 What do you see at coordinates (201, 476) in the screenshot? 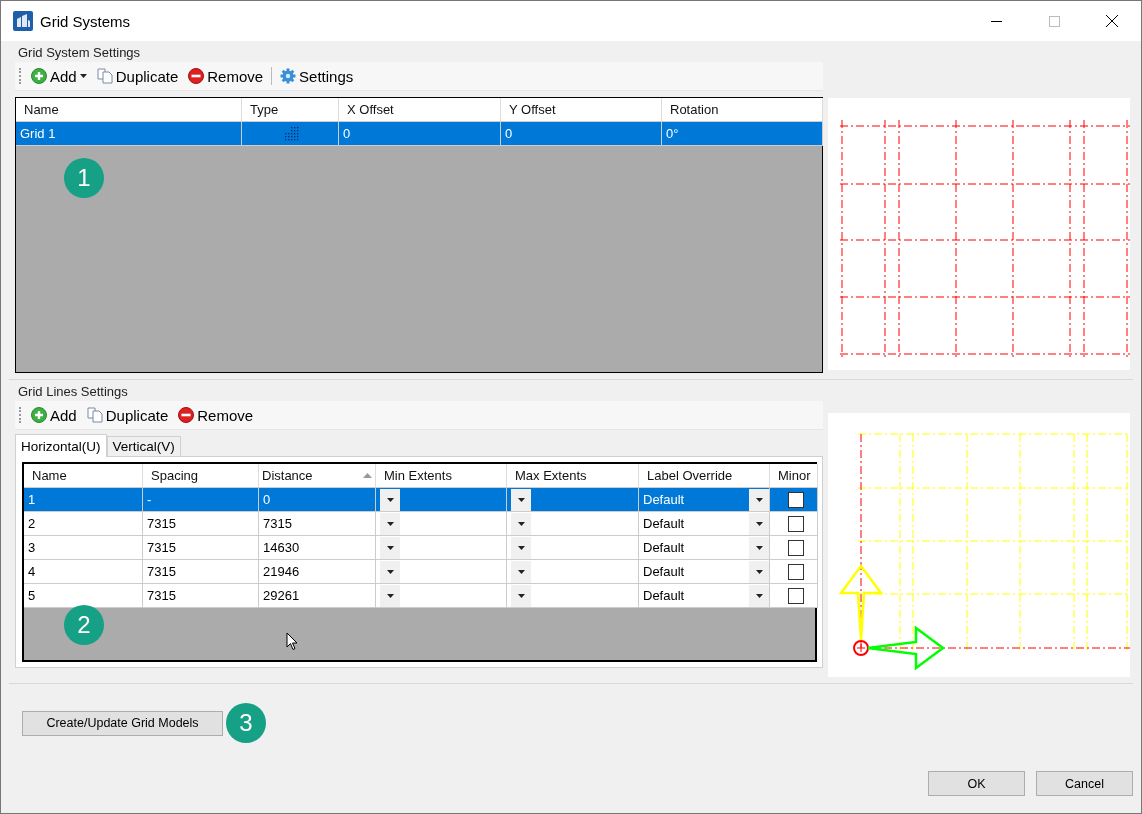
I see `column-header: Spacing` at bounding box center [201, 476].